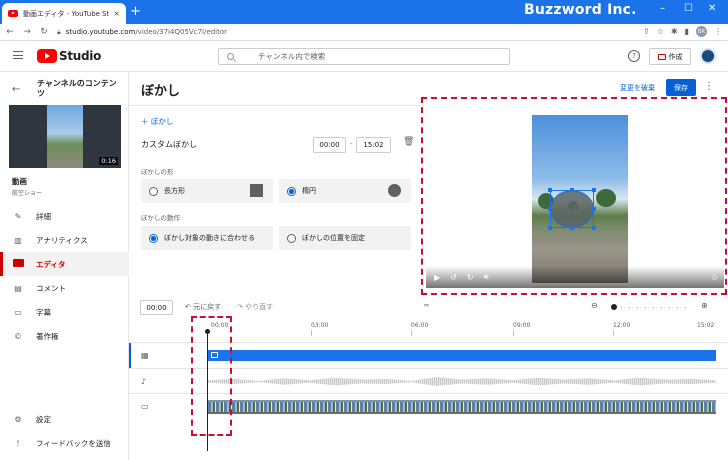 The width and height of the screenshot is (728, 460). I want to click on video-thumbnail: 0:16, so click(65, 136).